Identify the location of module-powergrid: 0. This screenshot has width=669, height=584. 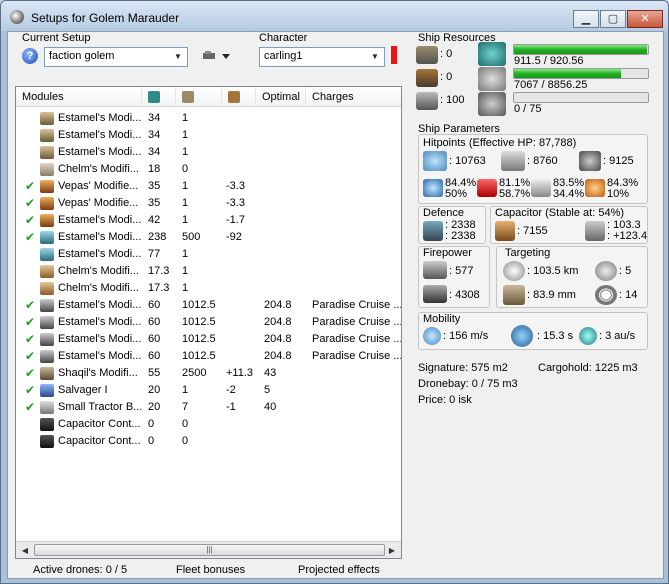
(185, 424).